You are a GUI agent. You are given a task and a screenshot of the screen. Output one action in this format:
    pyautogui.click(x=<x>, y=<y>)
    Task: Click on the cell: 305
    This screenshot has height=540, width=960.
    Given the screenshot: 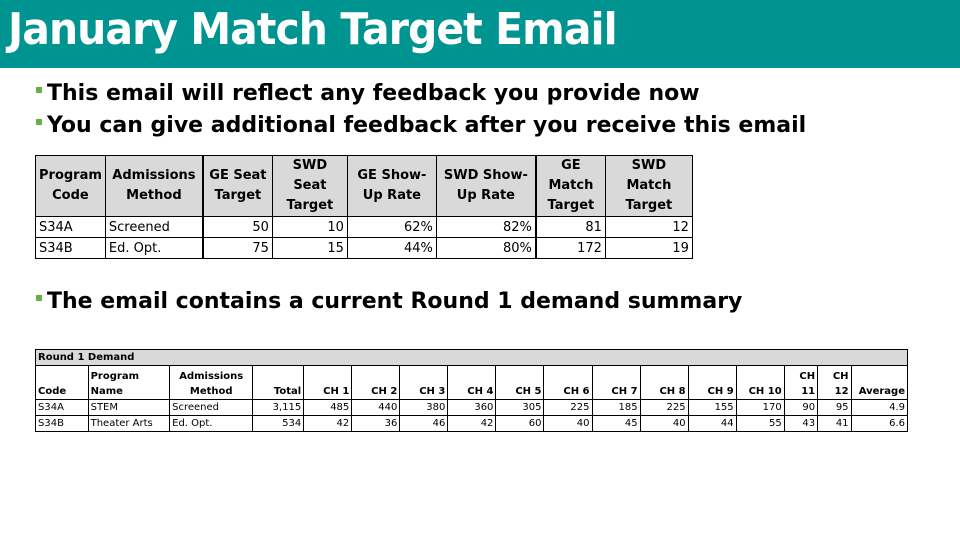 What is the action you would take?
    pyautogui.click(x=520, y=407)
    